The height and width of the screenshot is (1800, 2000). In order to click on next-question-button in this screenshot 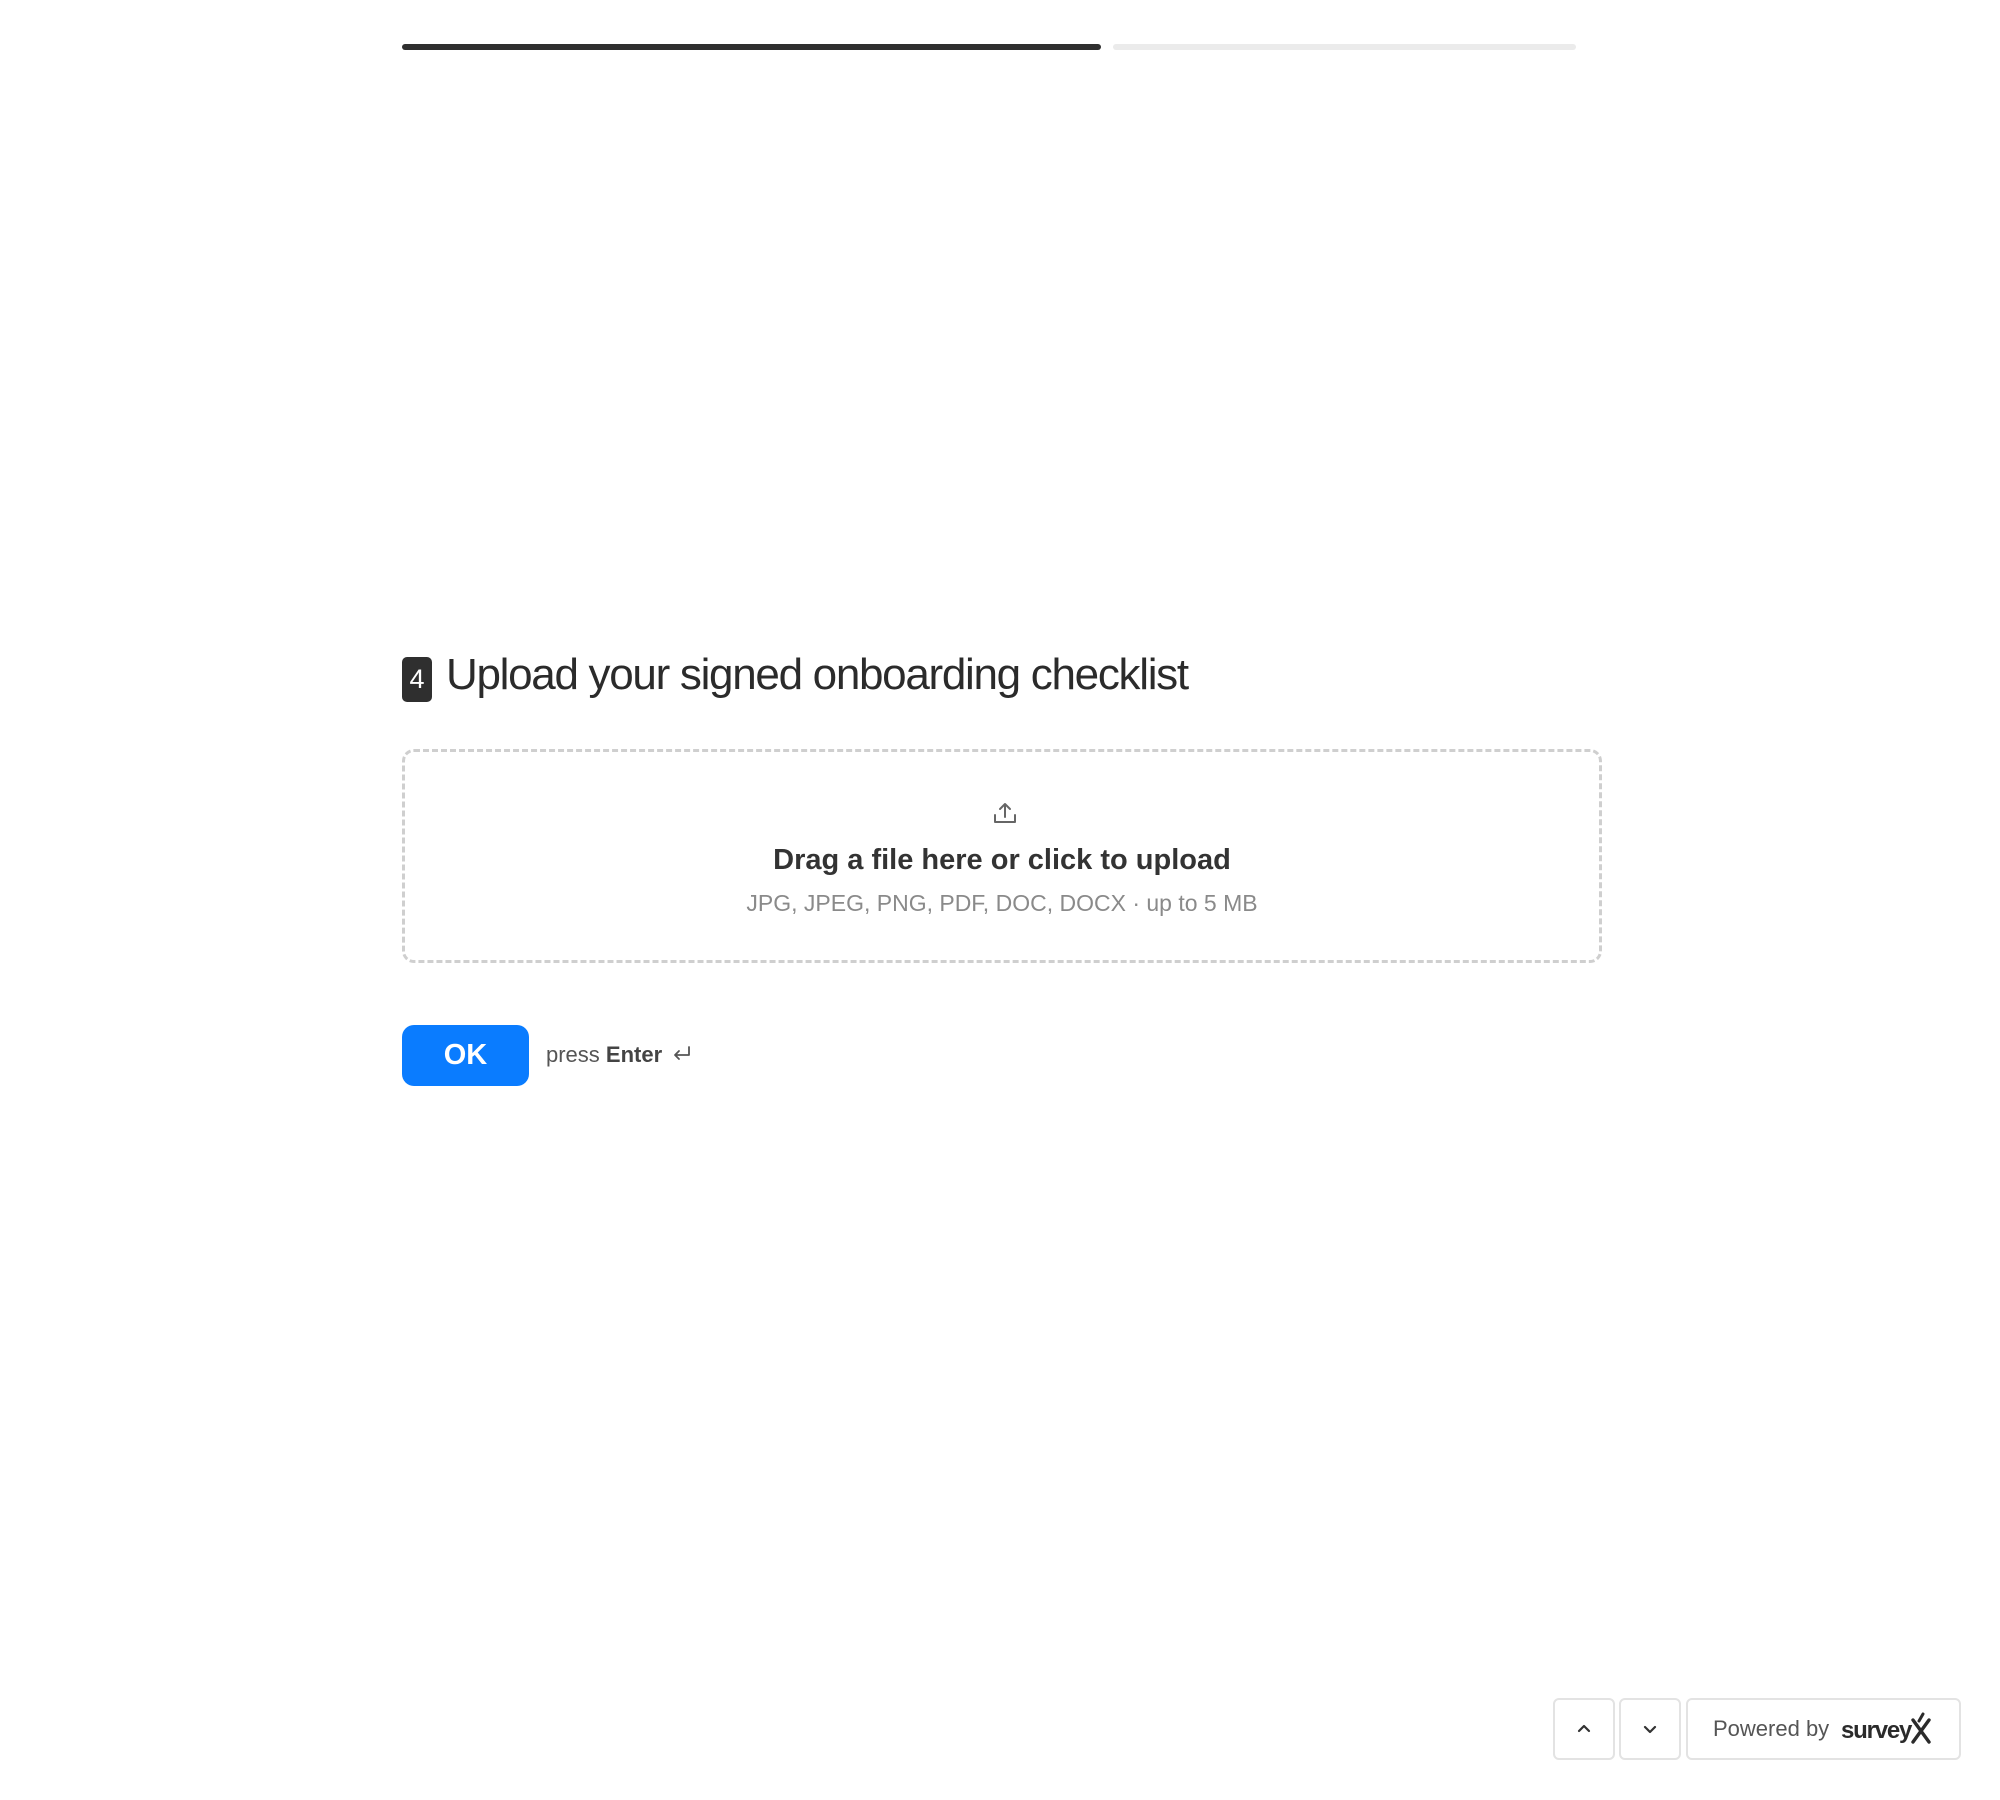, I will do `click(1650, 1729)`.